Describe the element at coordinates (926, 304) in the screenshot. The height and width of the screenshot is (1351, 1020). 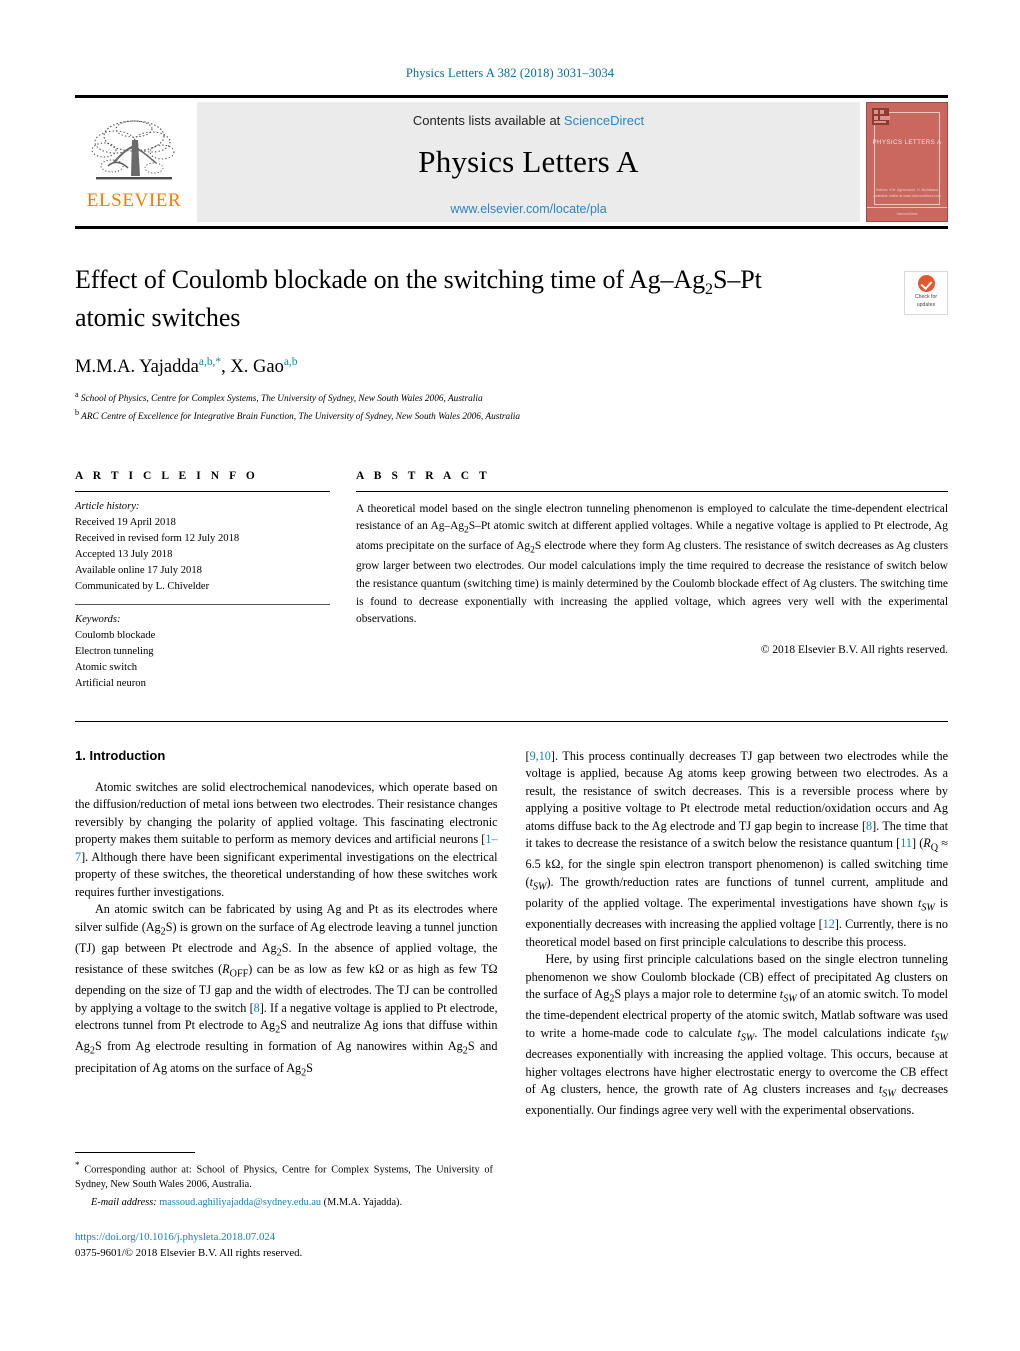
I see `crossmark-line2: updates` at that location.